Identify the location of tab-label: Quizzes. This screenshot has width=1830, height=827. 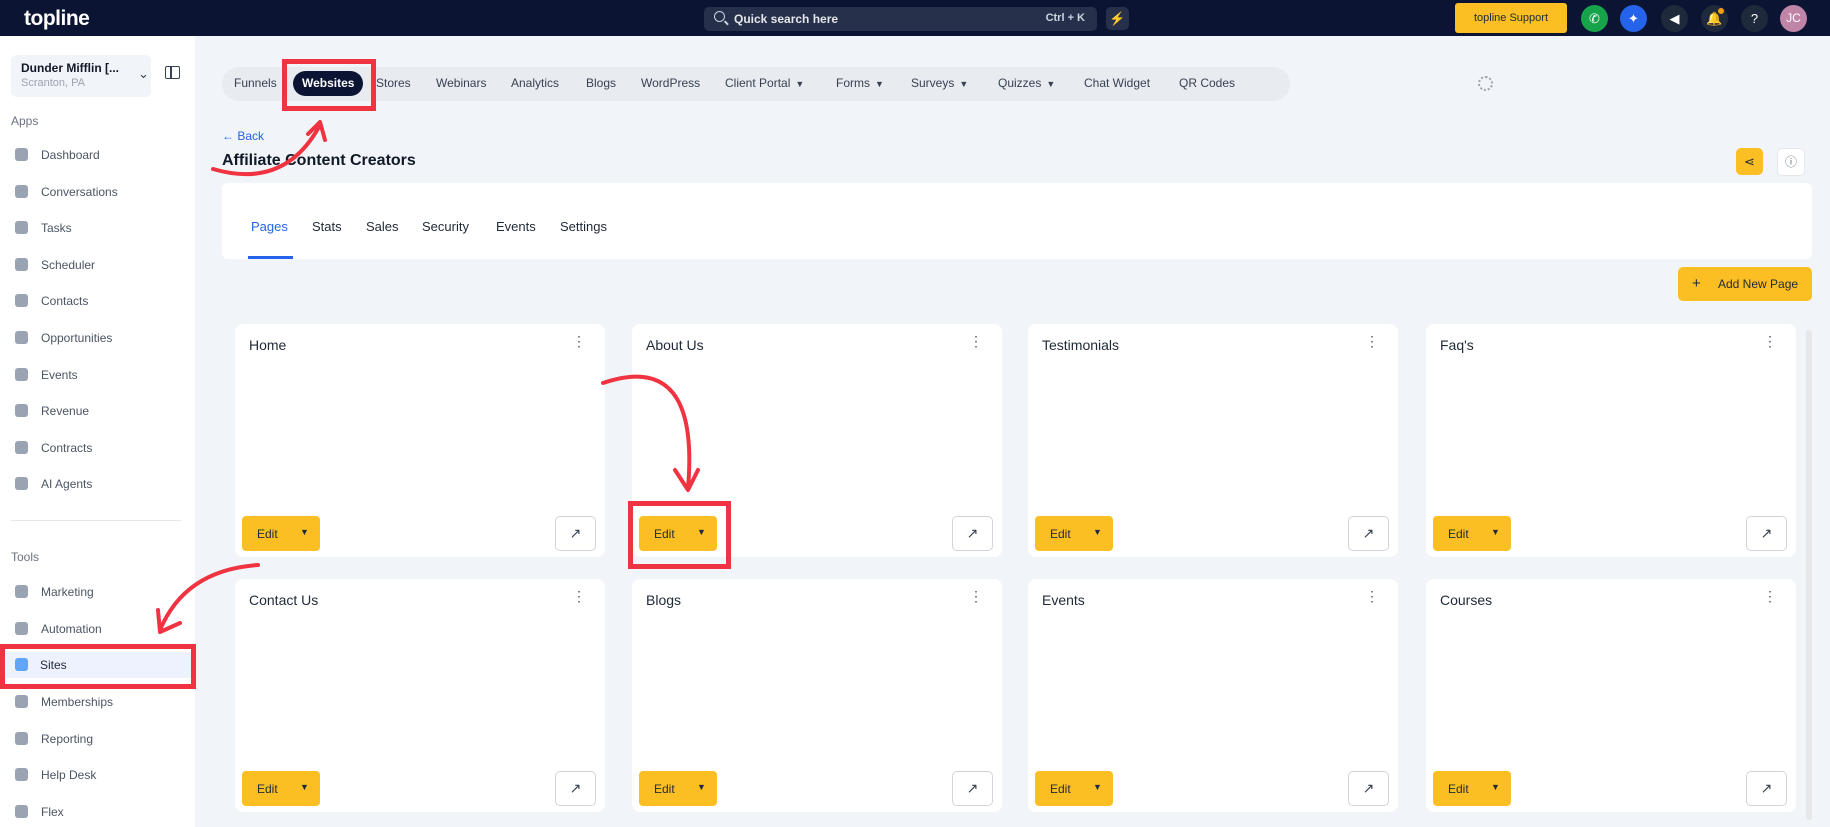
(1020, 83).